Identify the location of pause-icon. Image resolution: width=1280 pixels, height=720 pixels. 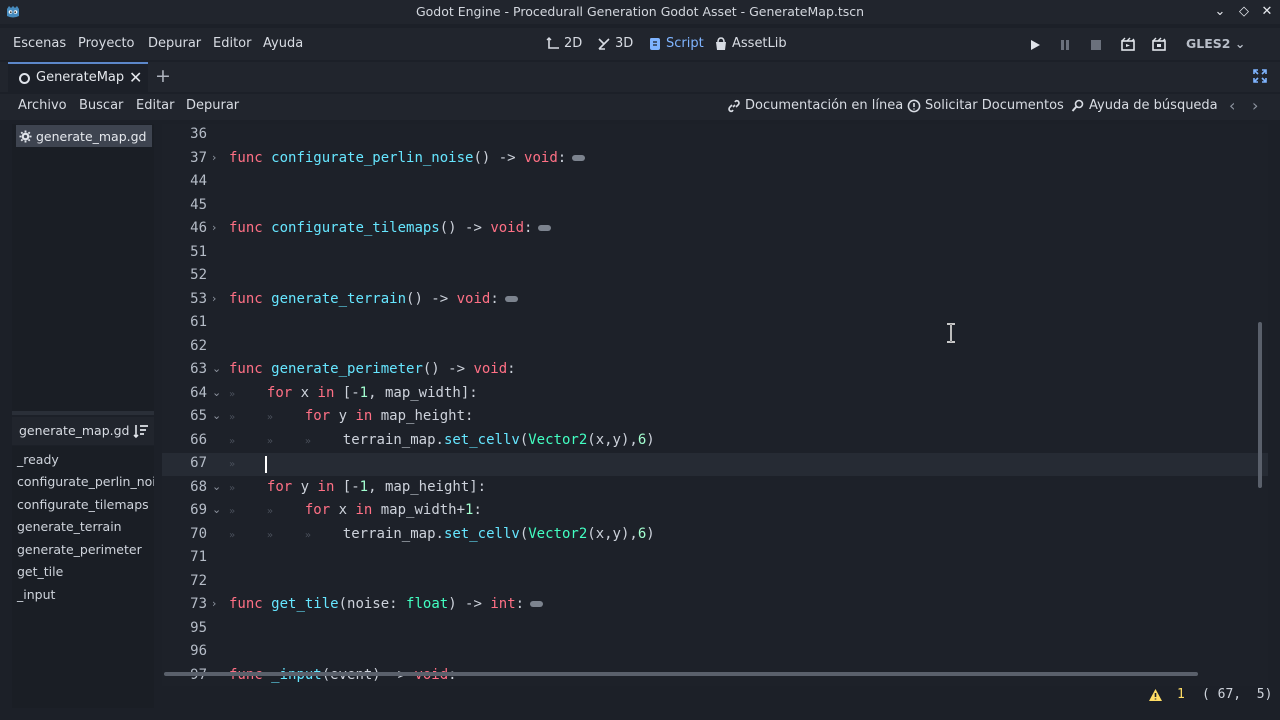
(1065, 45).